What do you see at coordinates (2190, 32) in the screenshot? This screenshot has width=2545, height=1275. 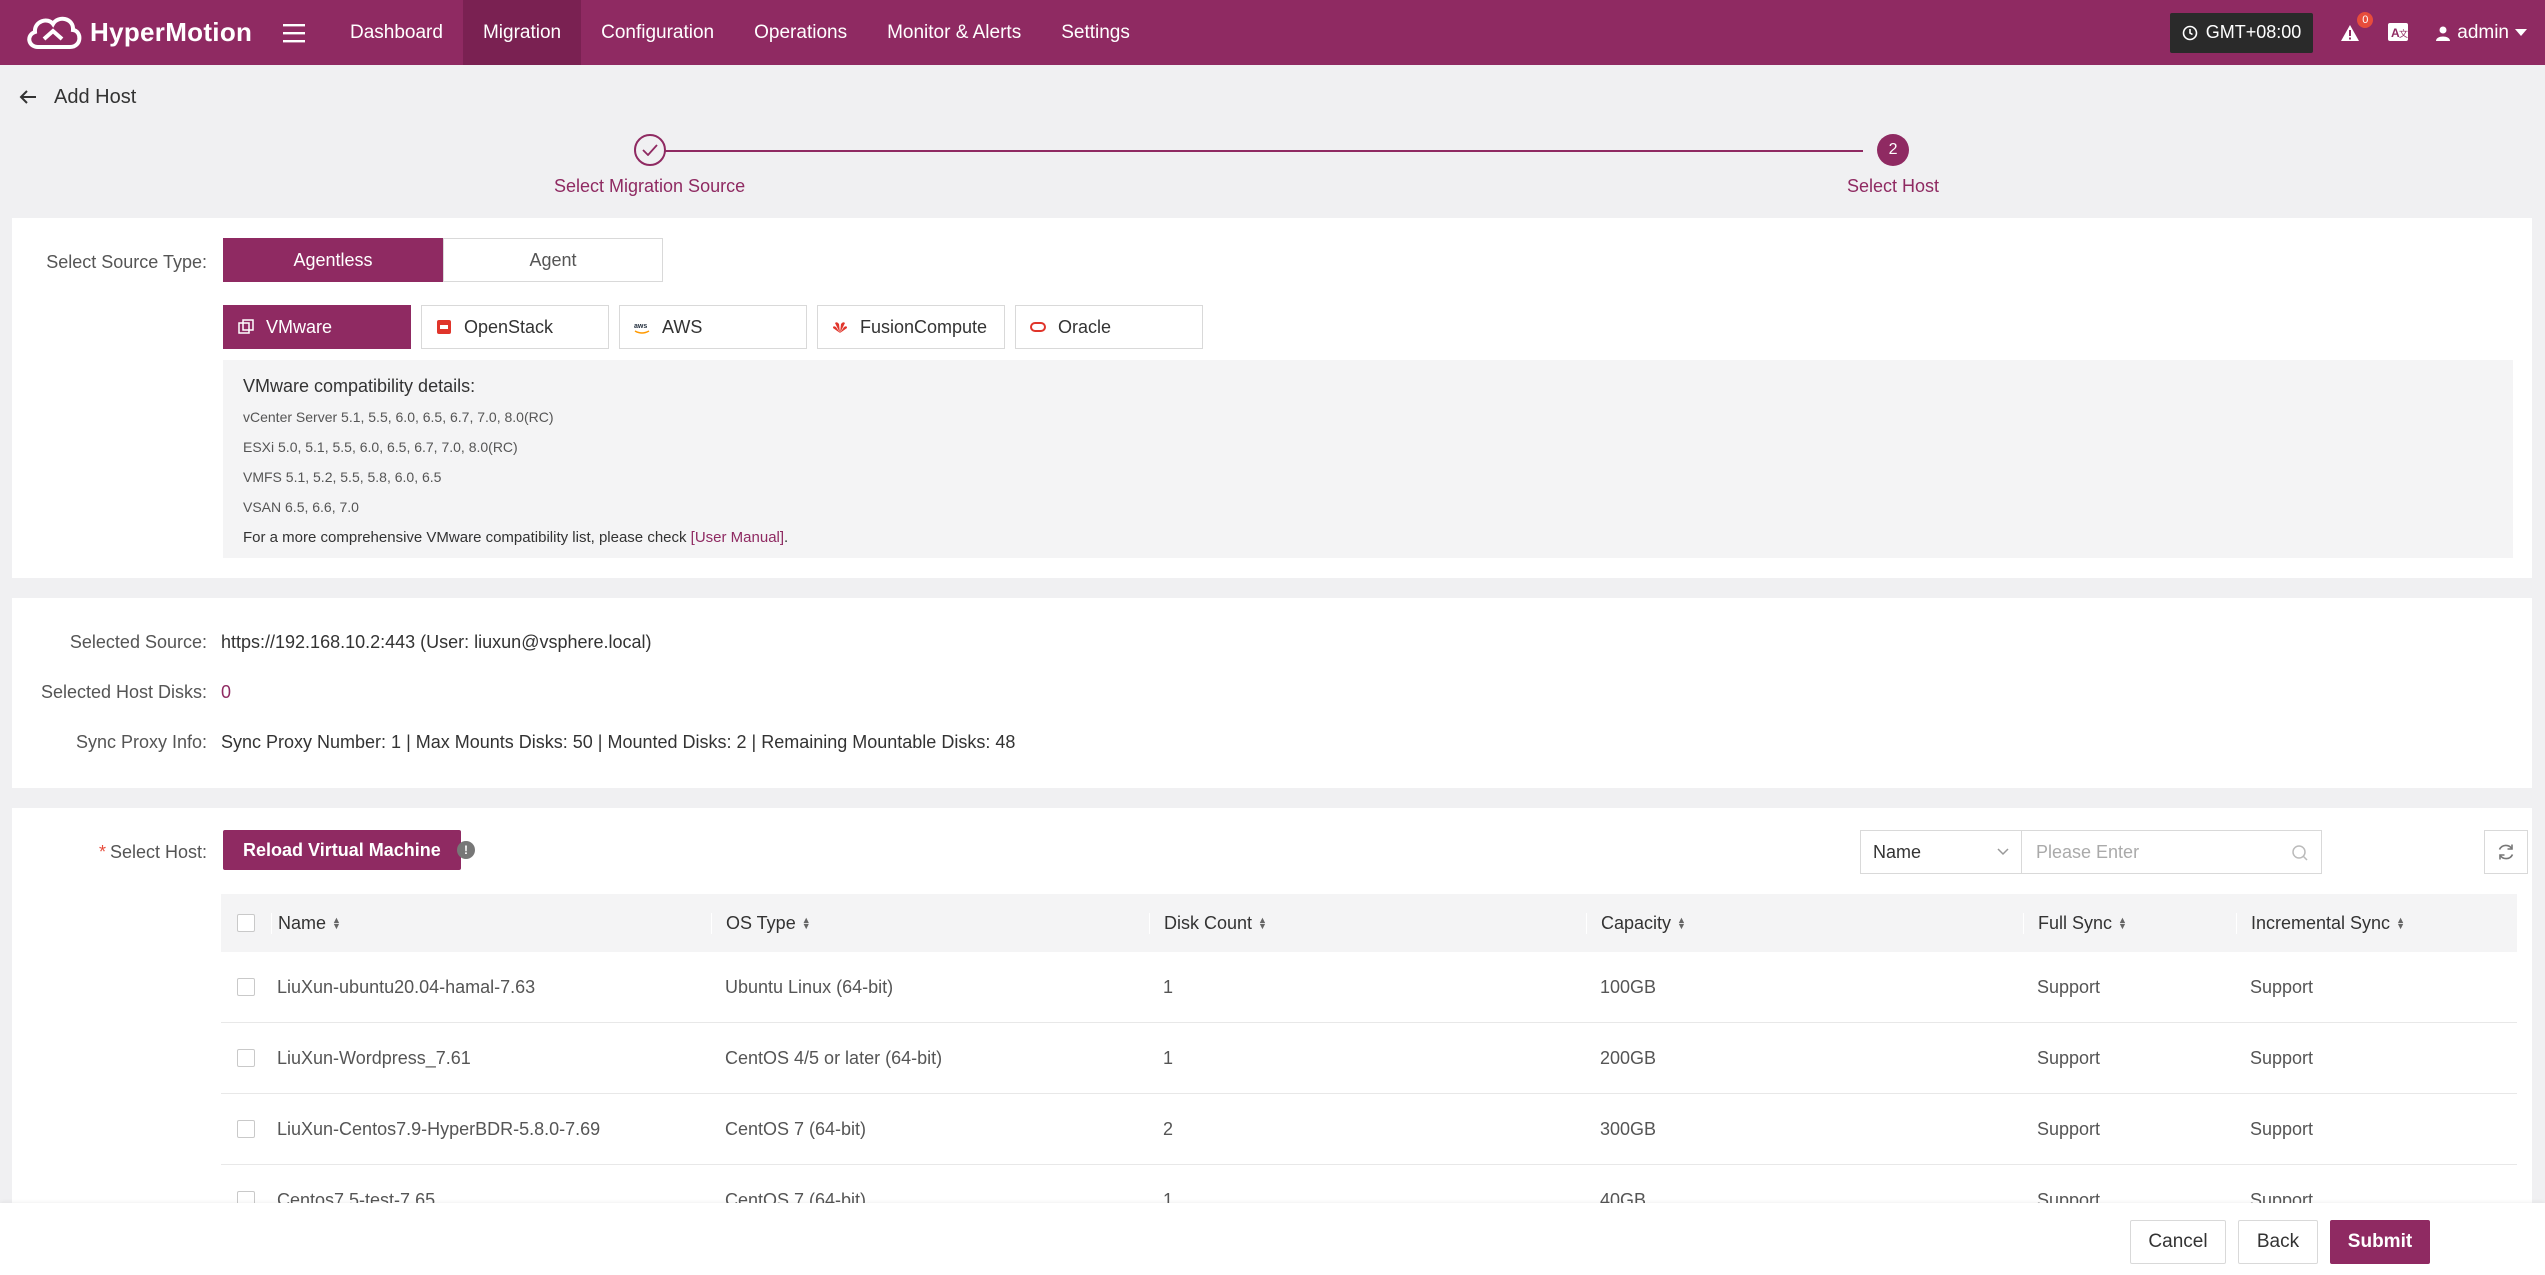 I see `clock-icon` at bounding box center [2190, 32].